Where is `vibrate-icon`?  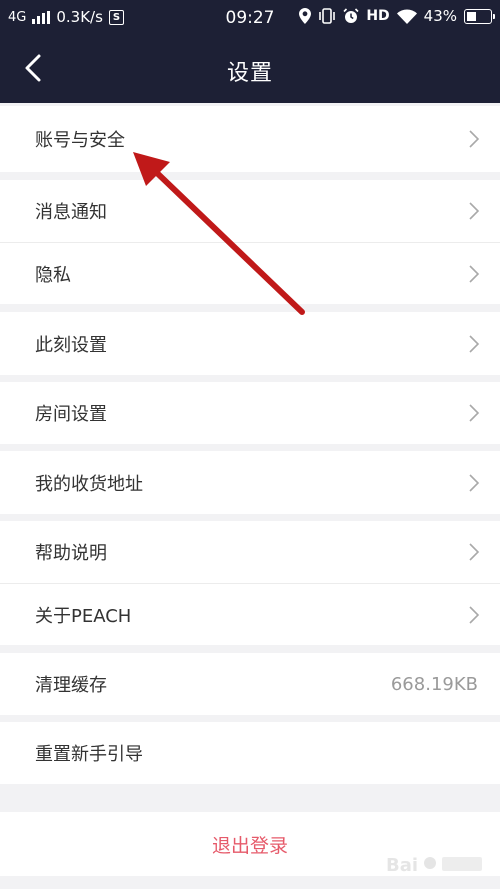
vibrate-icon is located at coordinates (327, 16).